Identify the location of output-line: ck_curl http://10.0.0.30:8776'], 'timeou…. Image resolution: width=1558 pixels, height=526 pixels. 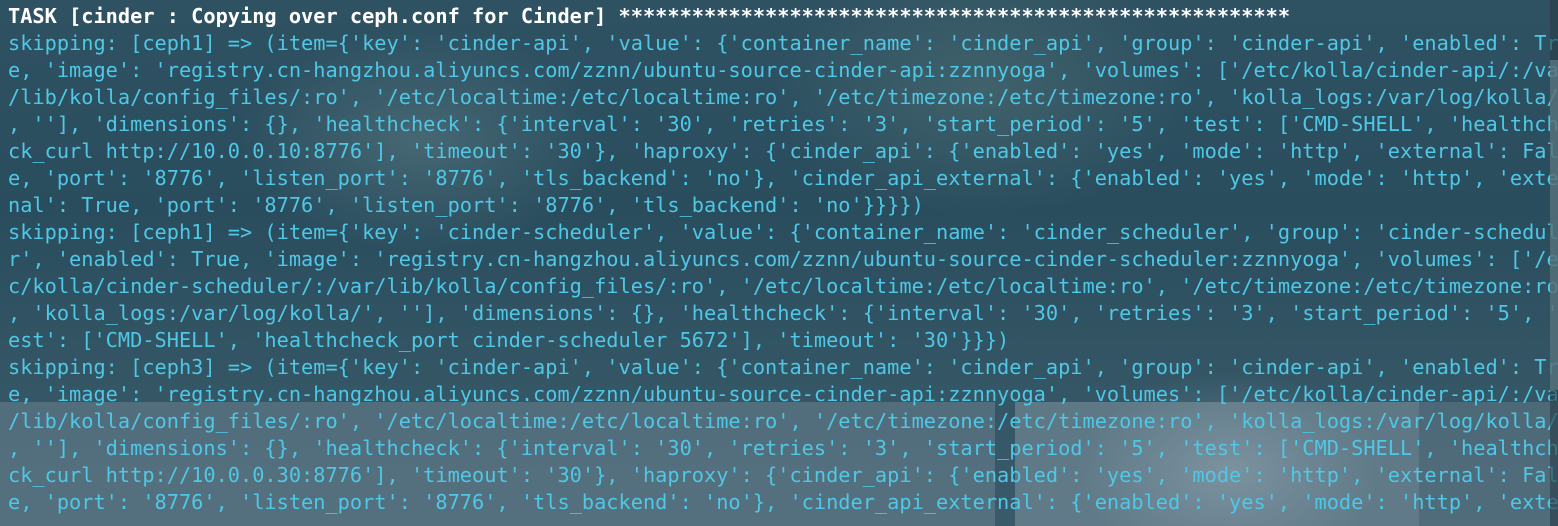
(783, 475).